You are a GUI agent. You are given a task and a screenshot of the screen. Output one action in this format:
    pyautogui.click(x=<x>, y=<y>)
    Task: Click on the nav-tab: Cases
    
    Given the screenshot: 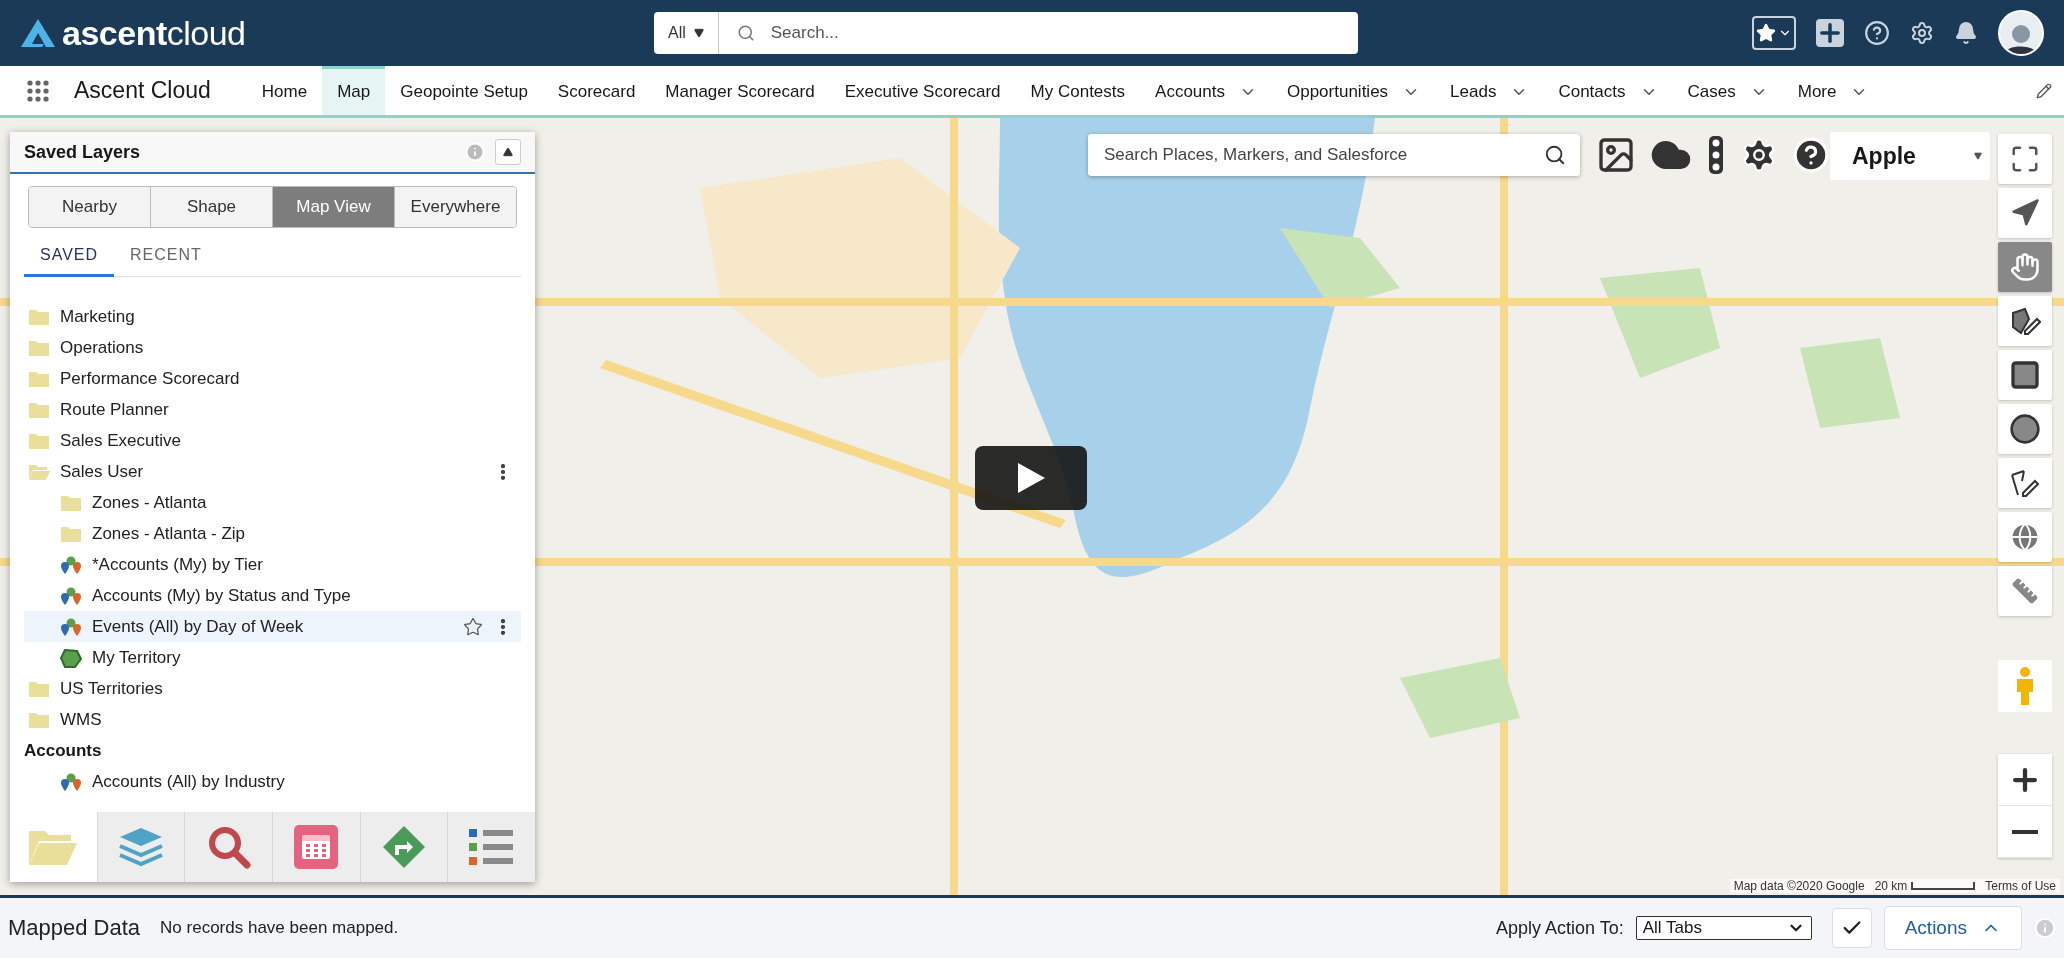 What is the action you would take?
    pyautogui.click(x=1727, y=90)
    